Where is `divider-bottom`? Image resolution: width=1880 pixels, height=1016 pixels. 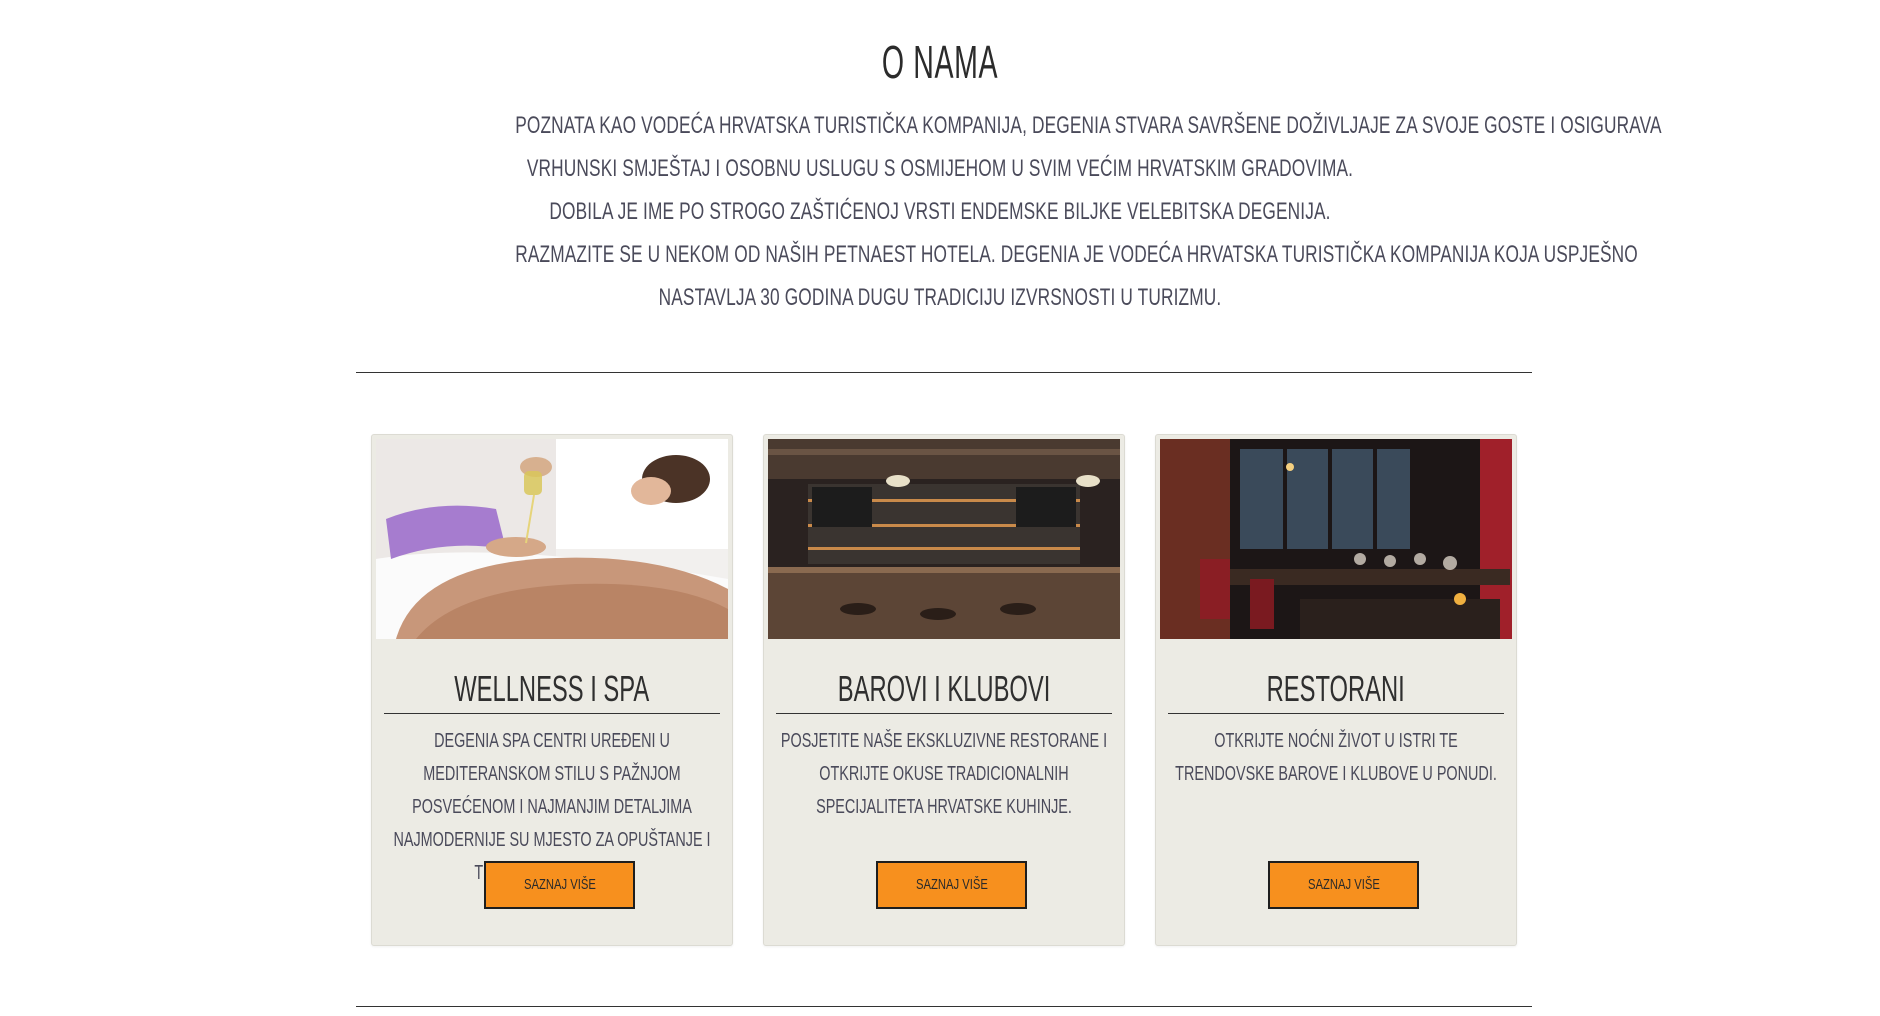 divider-bottom is located at coordinates (944, 1006).